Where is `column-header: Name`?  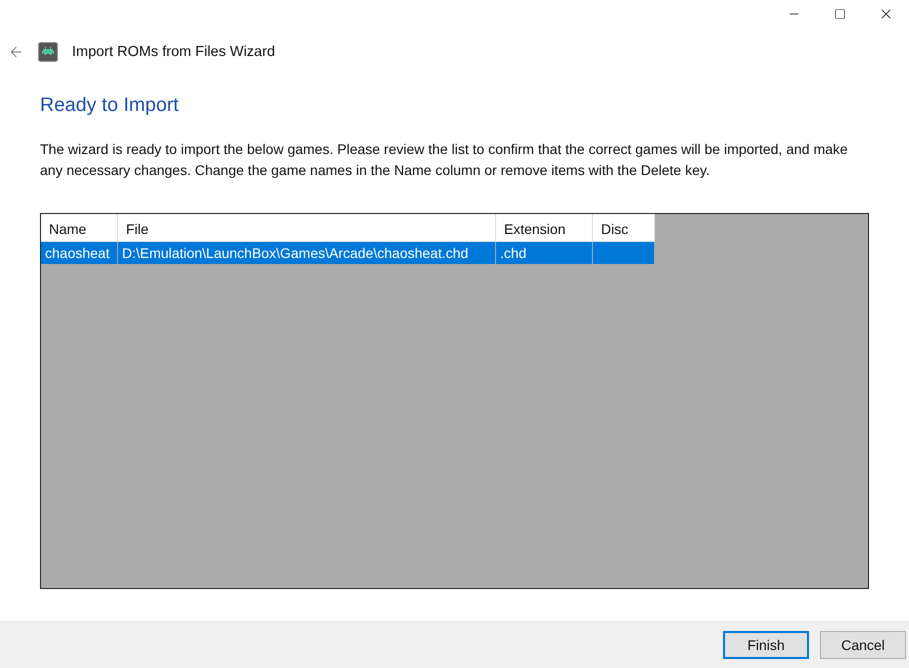 column-header: Name is located at coordinates (79, 227).